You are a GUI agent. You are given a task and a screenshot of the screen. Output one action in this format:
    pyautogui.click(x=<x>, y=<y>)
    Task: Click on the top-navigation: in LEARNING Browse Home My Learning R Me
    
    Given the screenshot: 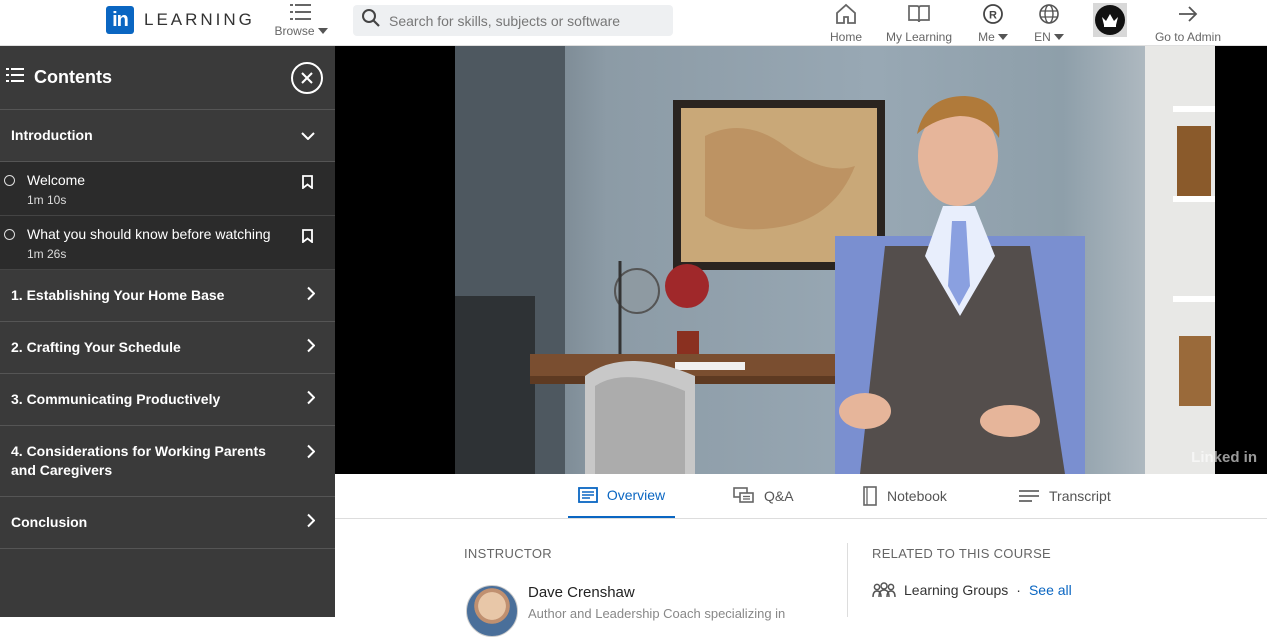 What is the action you would take?
    pyautogui.click(x=633, y=23)
    